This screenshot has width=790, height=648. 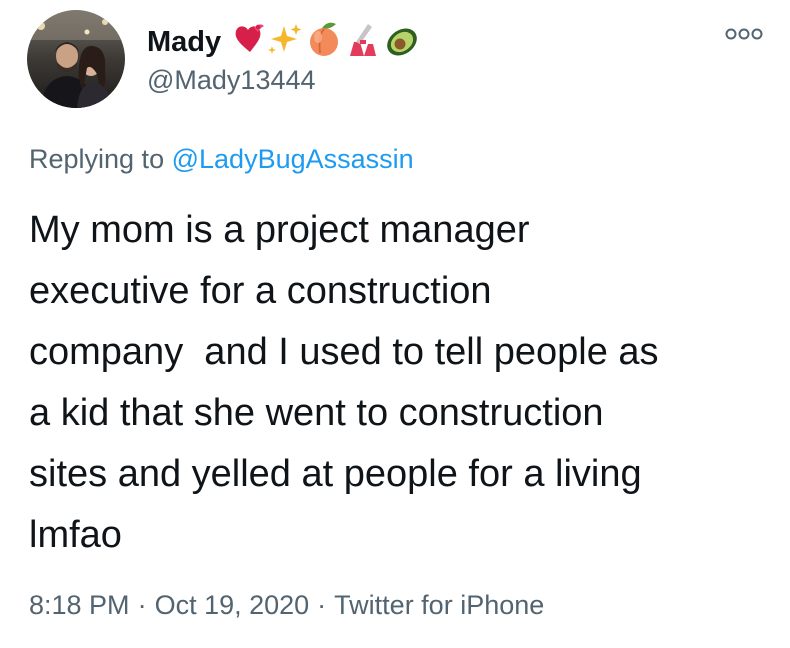 I want to click on peach-icon, so click(x=324, y=39).